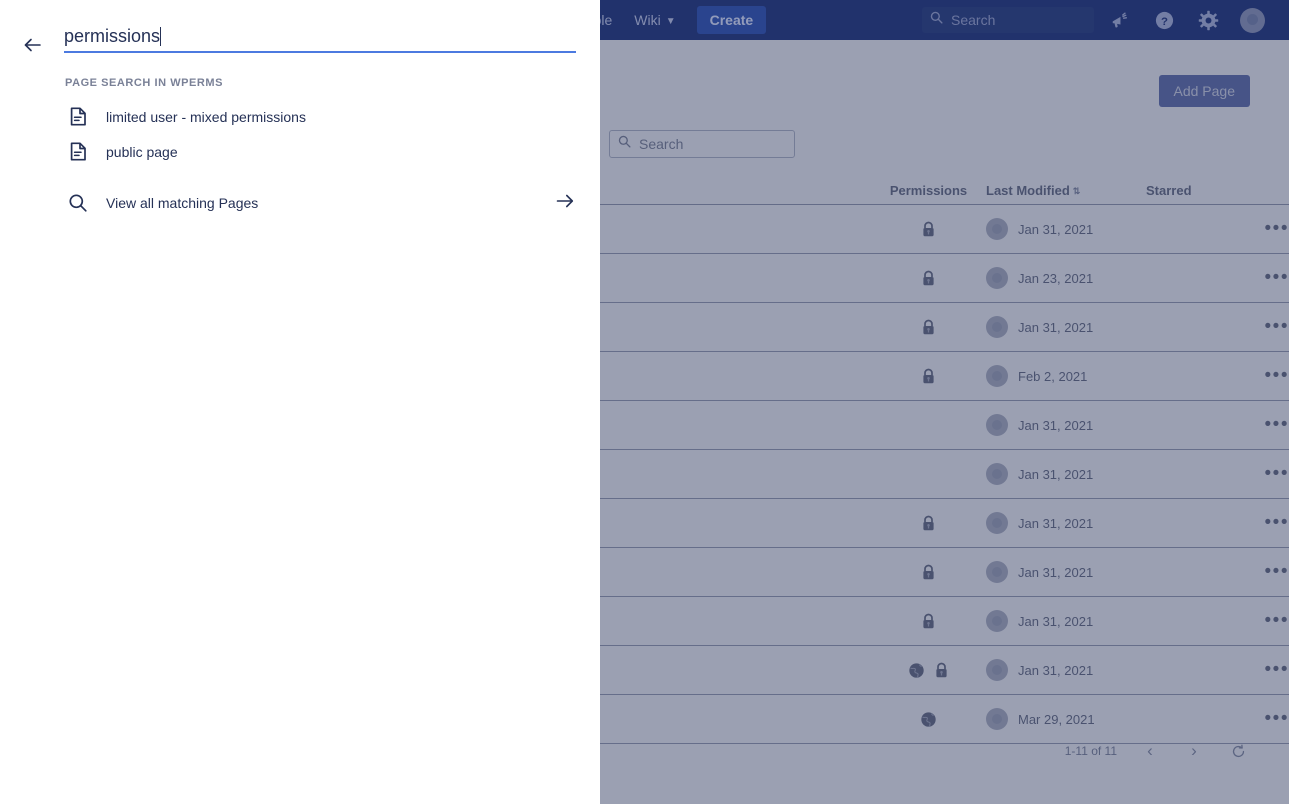 The image size is (1289, 804). Describe the element at coordinates (1208, 20) in the screenshot. I see `gear-icon` at that location.